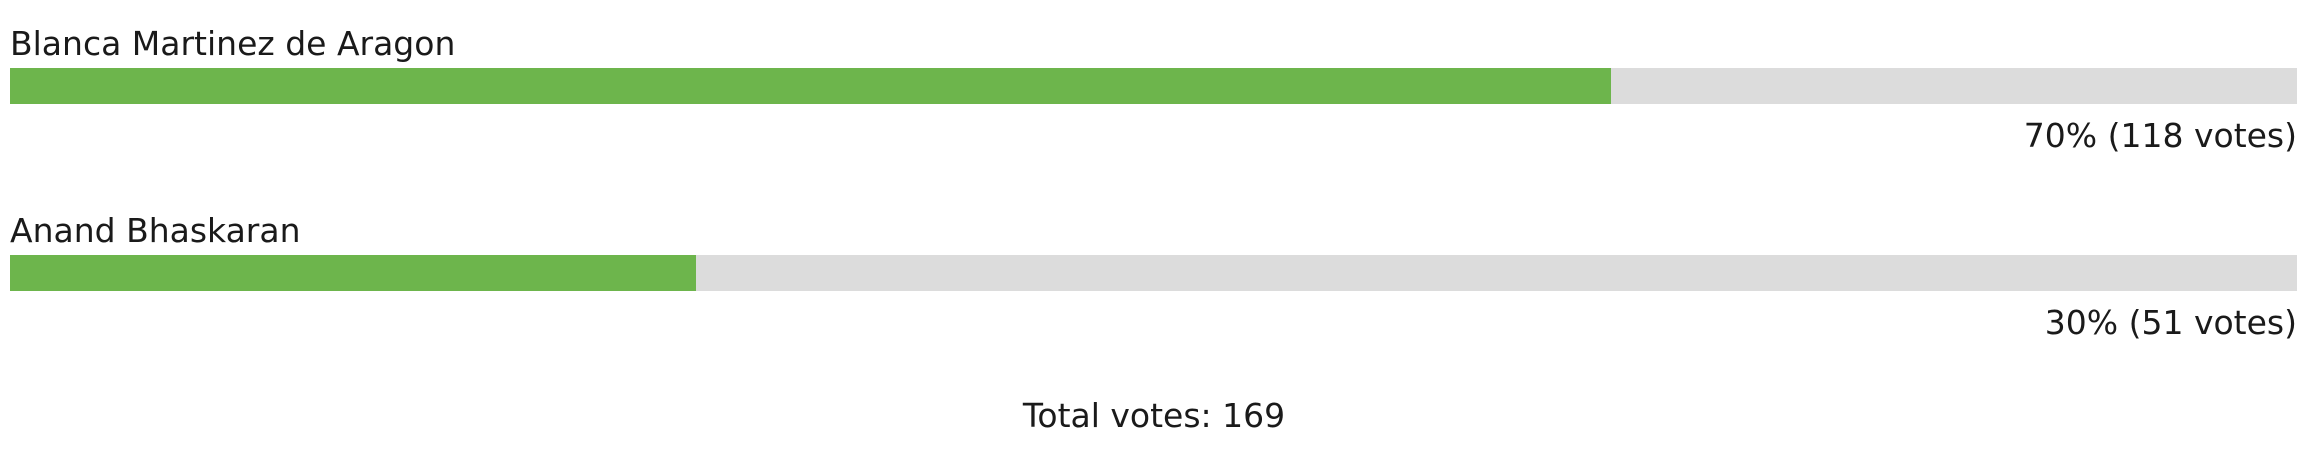 The height and width of the screenshot is (456, 2308). What do you see at coordinates (2170, 322) in the screenshot?
I see `option-result: 30% (51 votes)` at bounding box center [2170, 322].